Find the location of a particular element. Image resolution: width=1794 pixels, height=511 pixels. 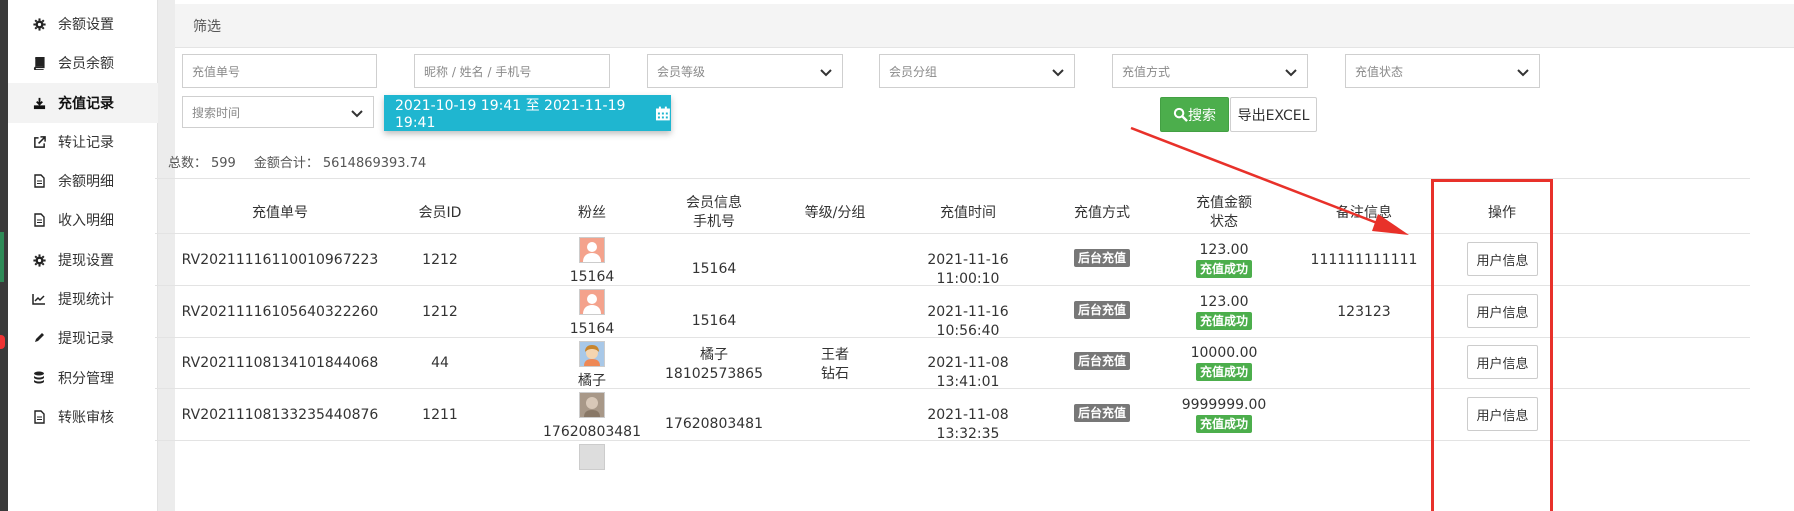

amount-label: 金额合计： is located at coordinates (286, 163).